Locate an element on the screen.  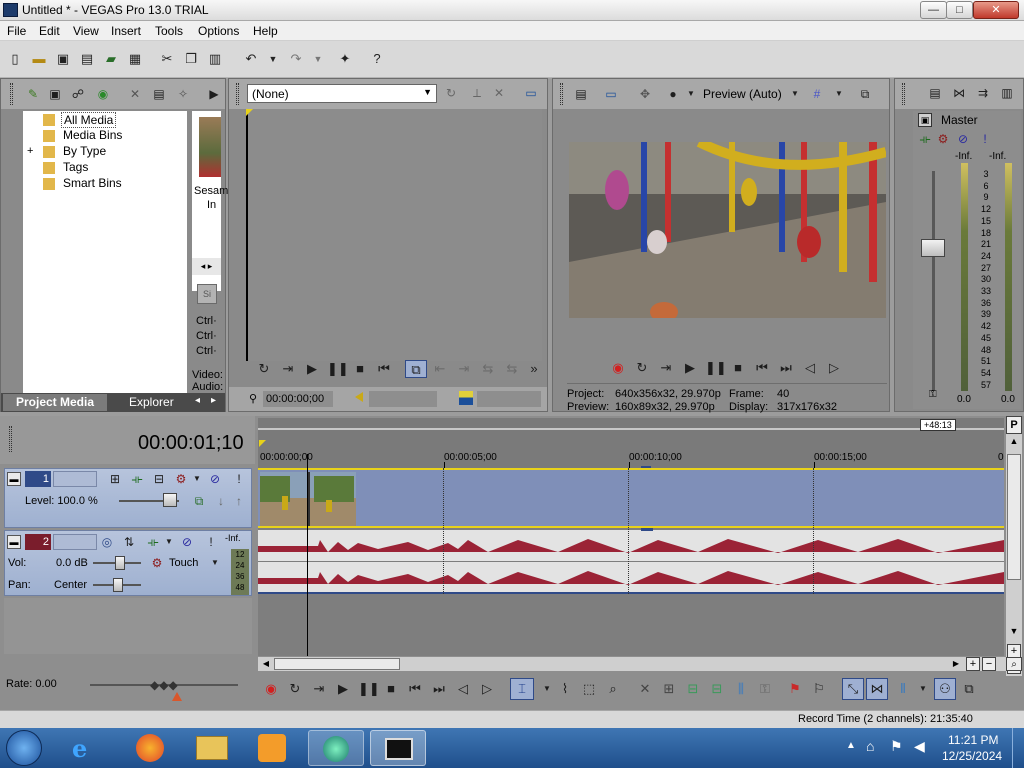
previous-frame-icon: ◁ is located at coordinates (810, 368).